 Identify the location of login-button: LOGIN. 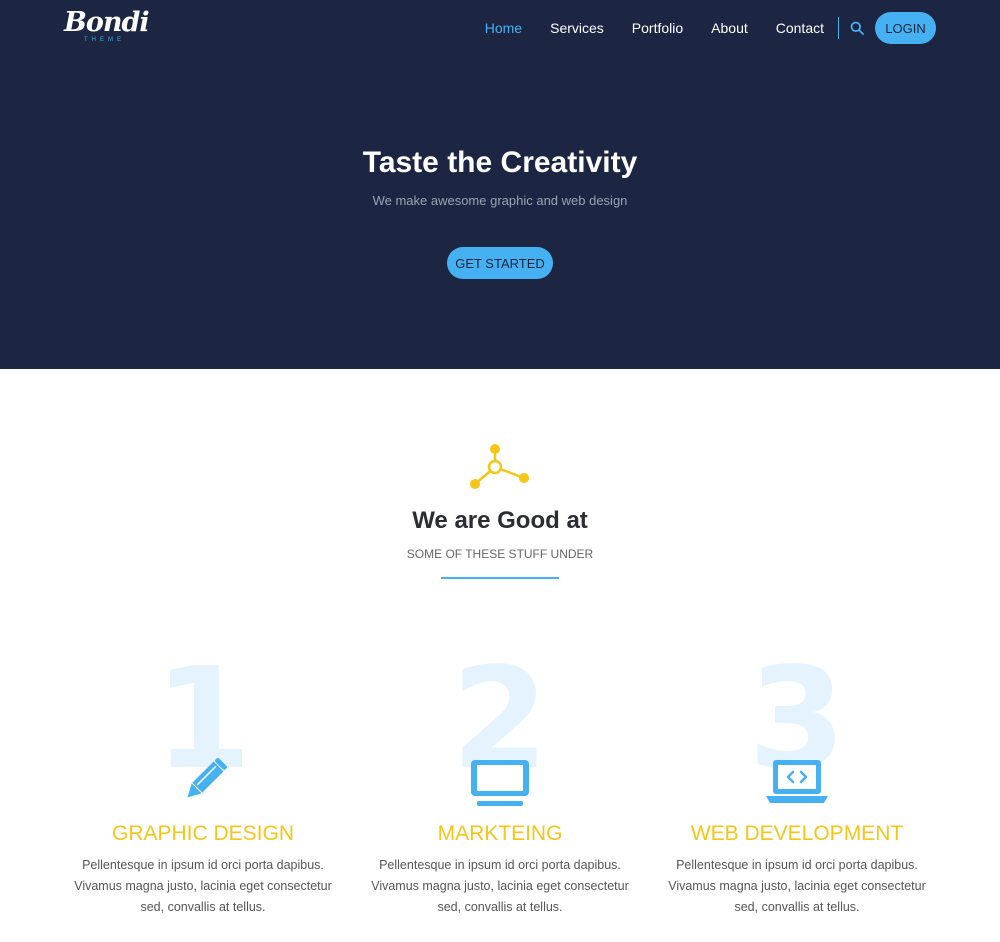
(905, 28).